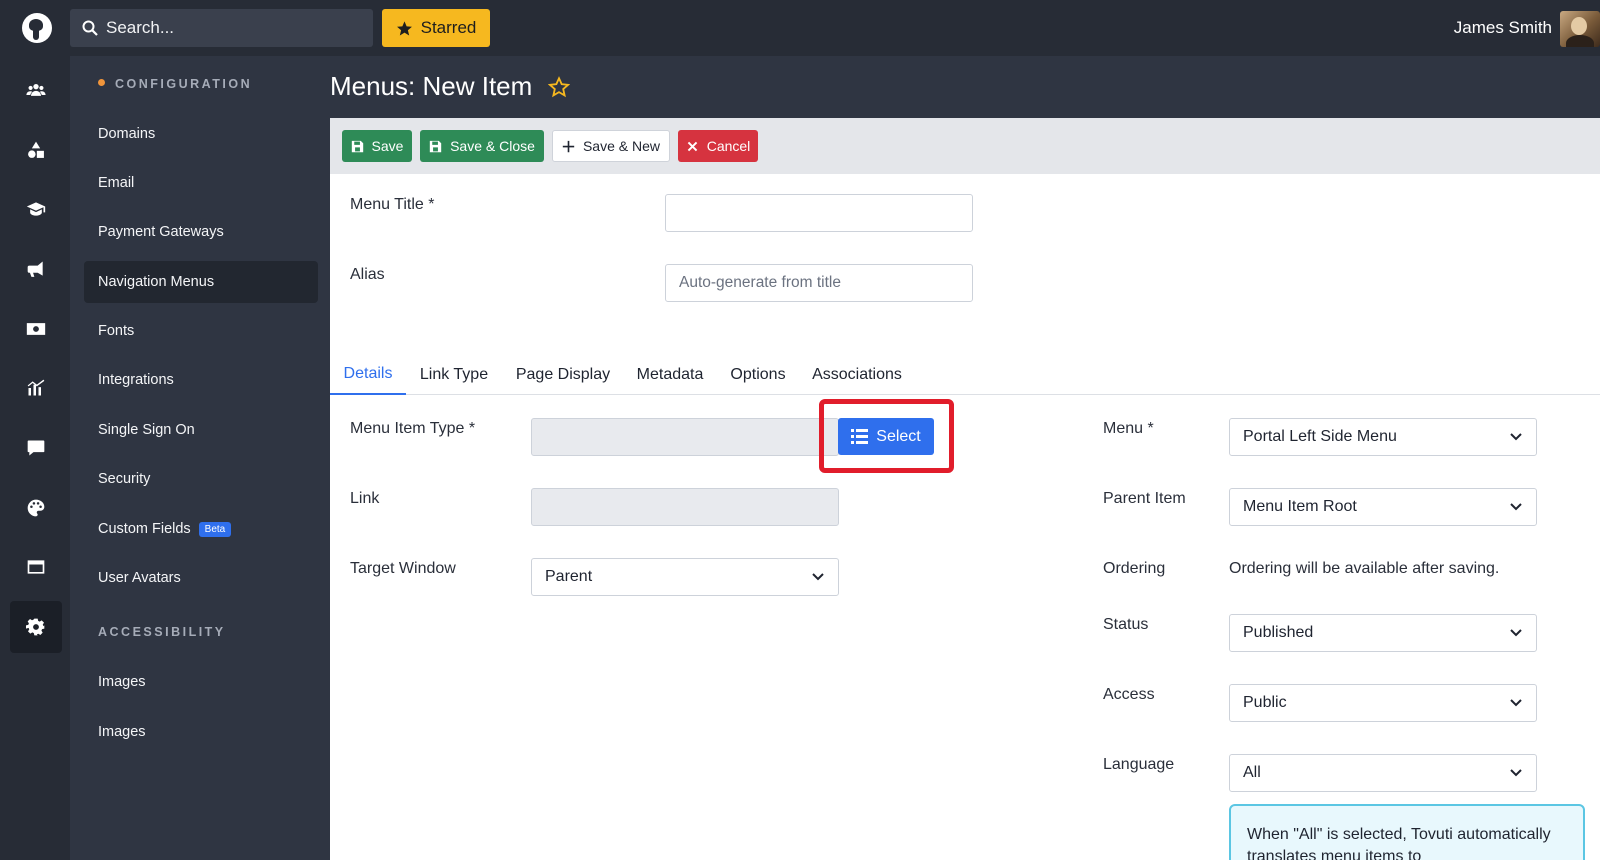 The height and width of the screenshot is (860, 1600). Describe the element at coordinates (201, 232) in the screenshot. I see `sidebar-item-payment-gateways: Payment Gateways` at that location.